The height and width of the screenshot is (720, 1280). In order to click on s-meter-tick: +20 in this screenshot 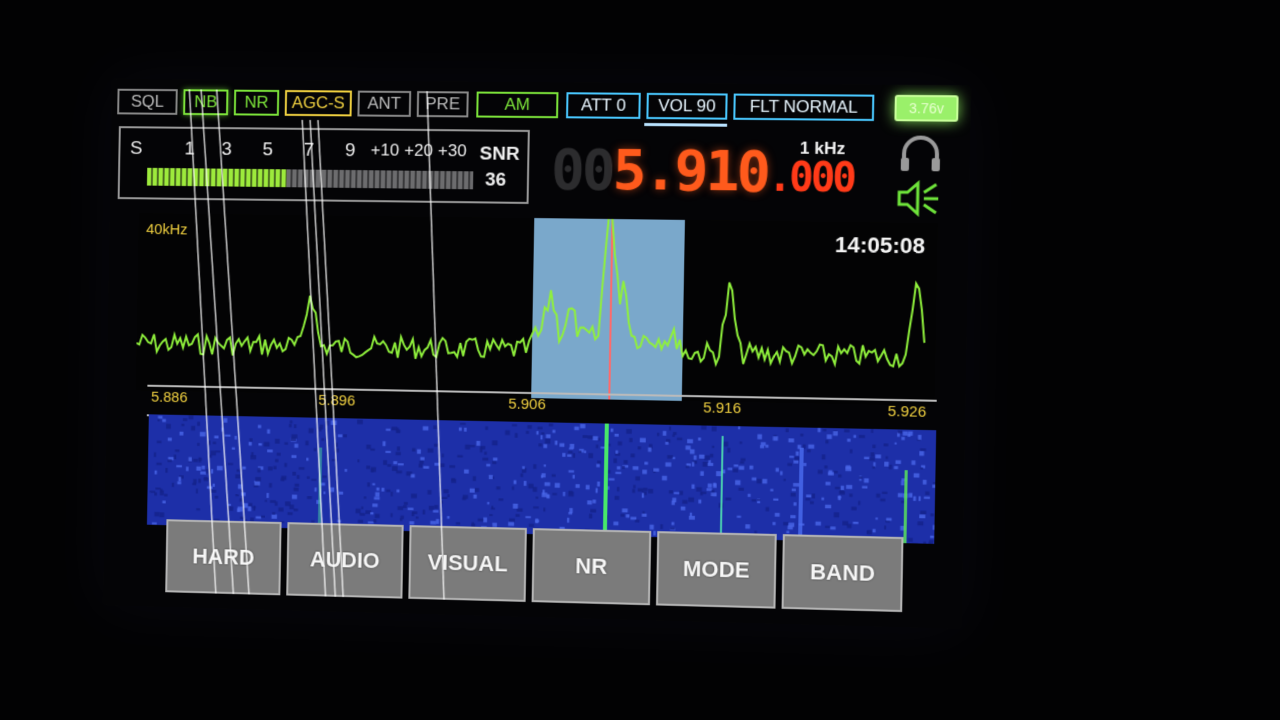, I will do `click(418, 150)`.